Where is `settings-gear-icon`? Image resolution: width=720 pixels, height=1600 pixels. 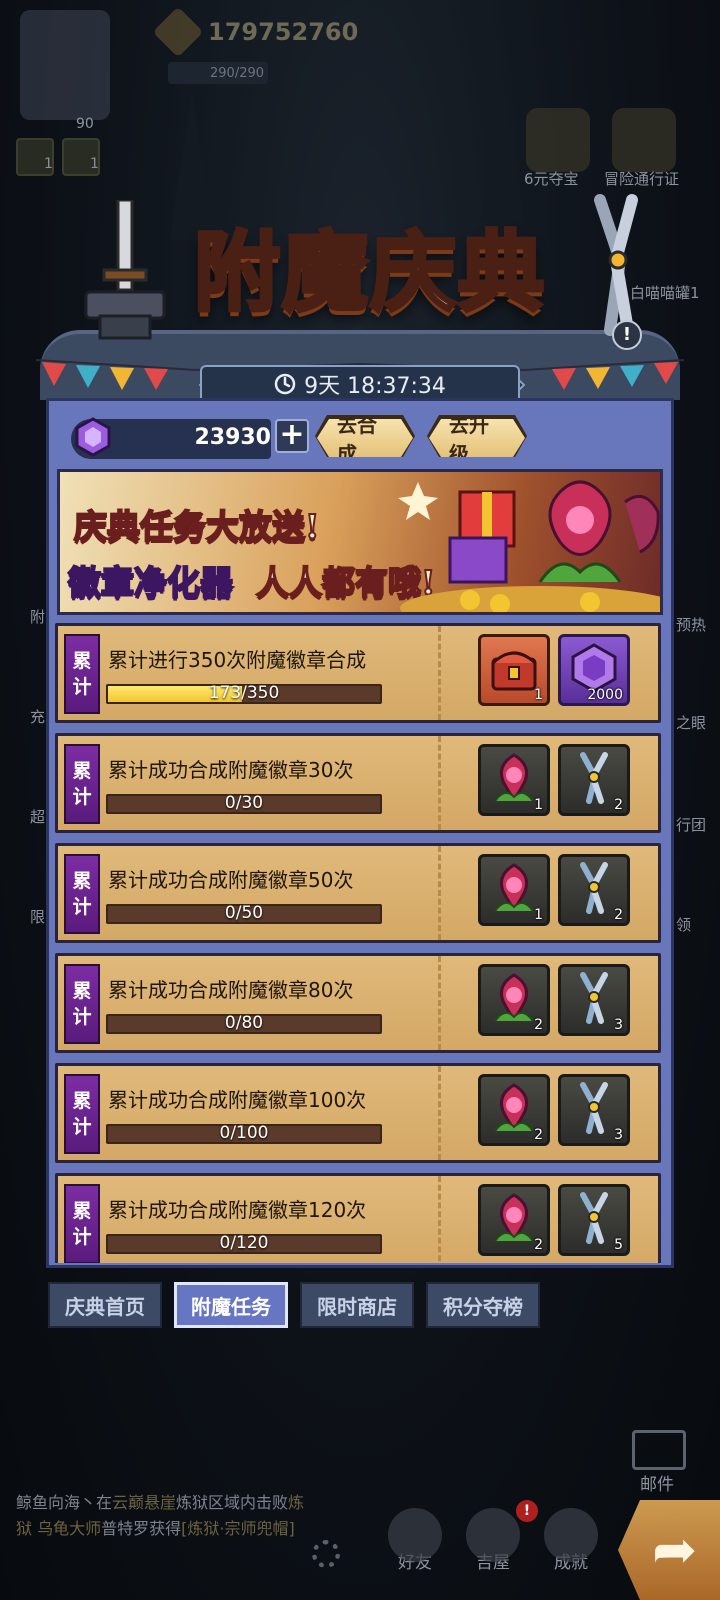
settings-gear-icon is located at coordinates (326, 1554).